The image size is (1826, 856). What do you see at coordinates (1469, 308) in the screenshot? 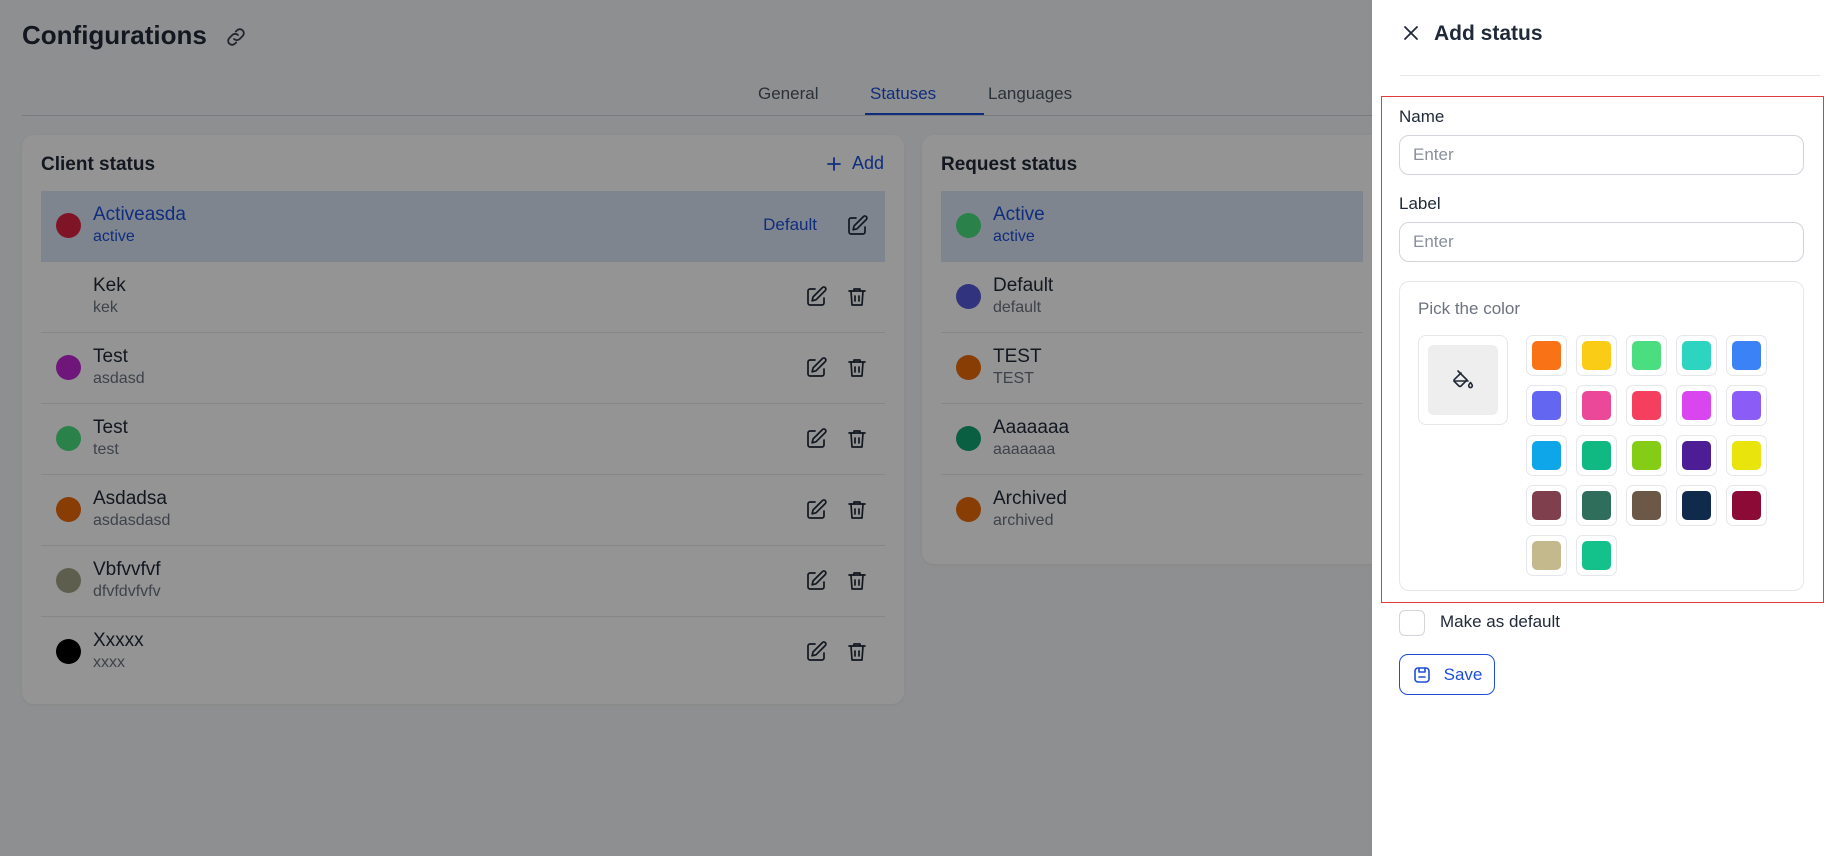
I see `color-picker-title: Pick the color` at bounding box center [1469, 308].